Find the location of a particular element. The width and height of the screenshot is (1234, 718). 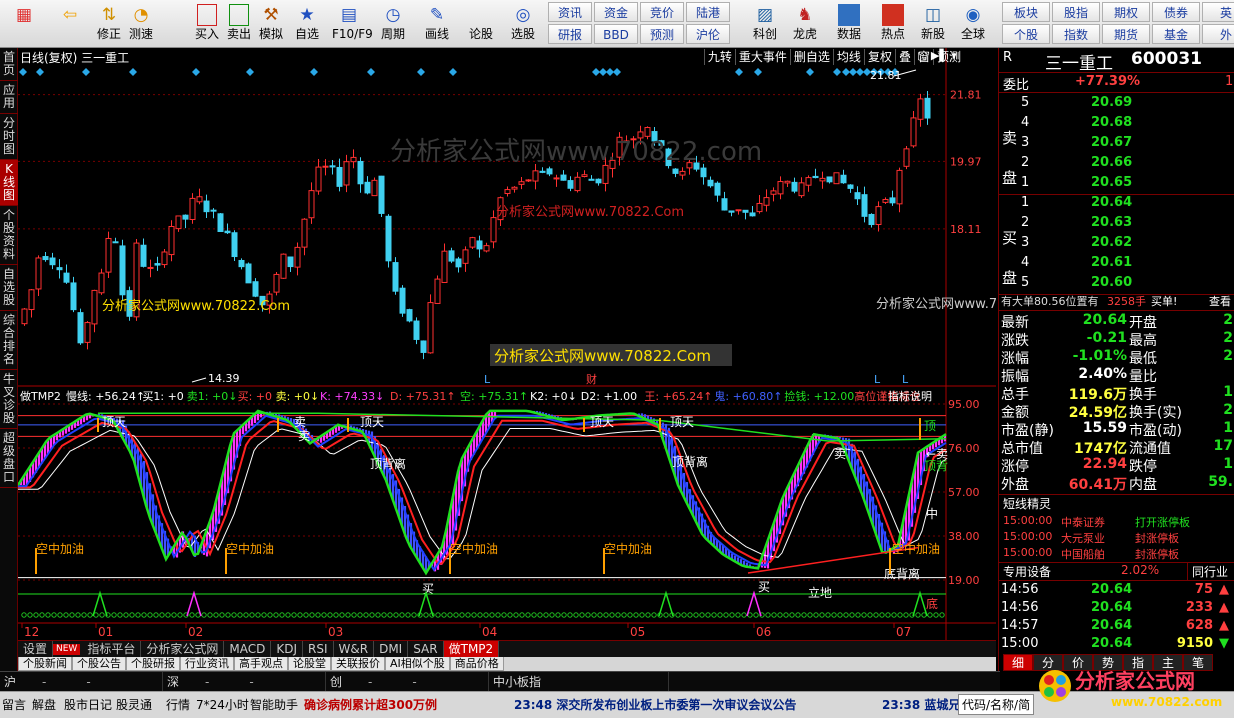

indicator-tab-0: 设置 is located at coordinates (36, 649).